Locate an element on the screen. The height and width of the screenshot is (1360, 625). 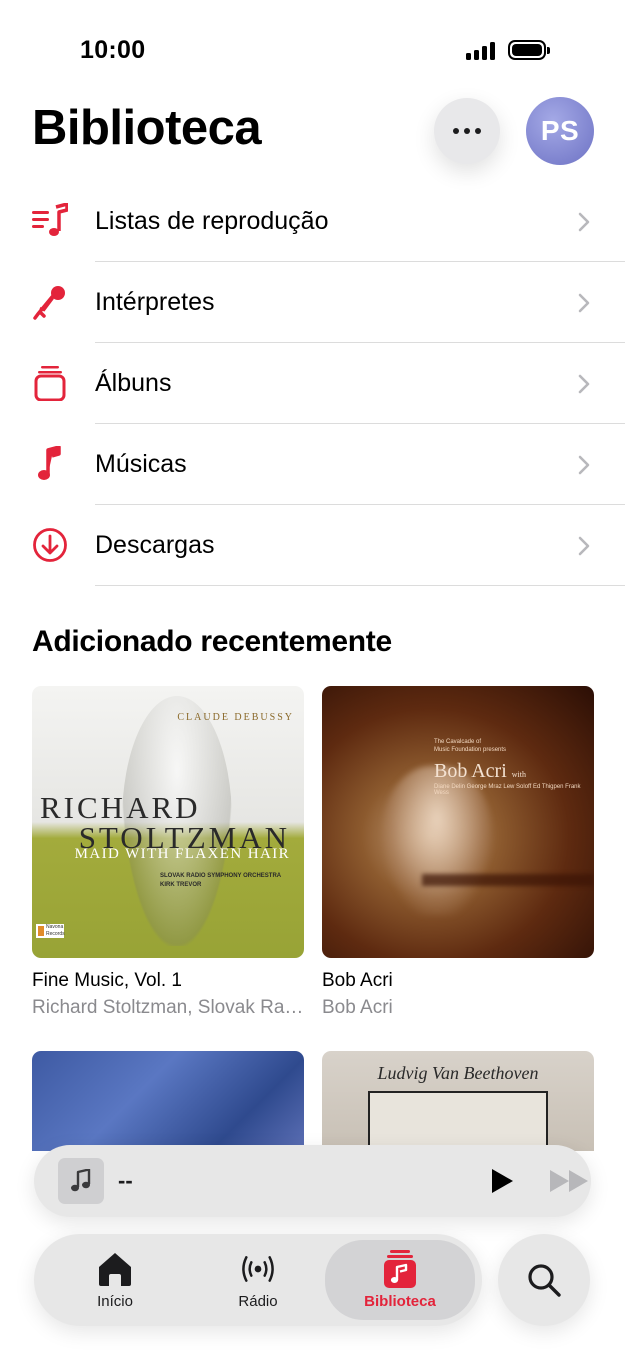
cover-text: CLAUDE DEBUSSY is located at coordinates (235, 717).